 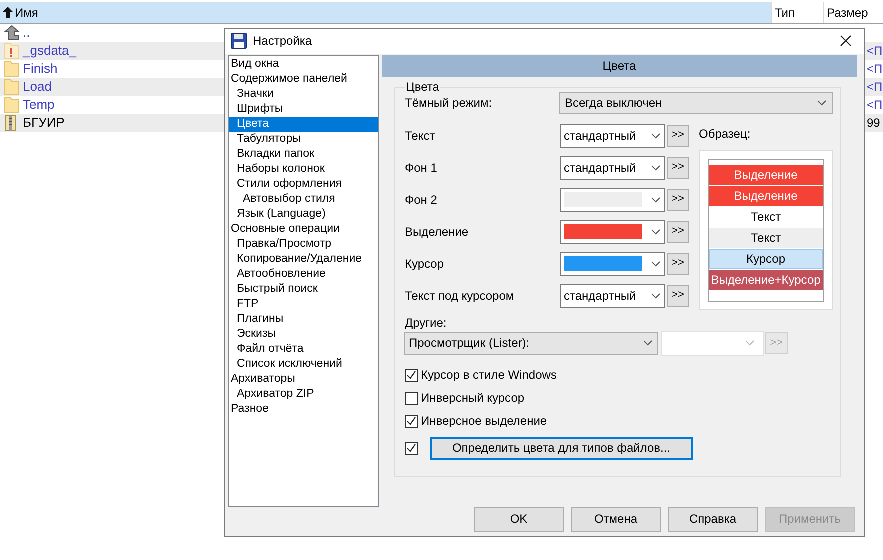 What do you see at coordinates (303, 169) in the screenshot?
I see `tree-item: Наборы колонок` at bounding box center [303, 169].